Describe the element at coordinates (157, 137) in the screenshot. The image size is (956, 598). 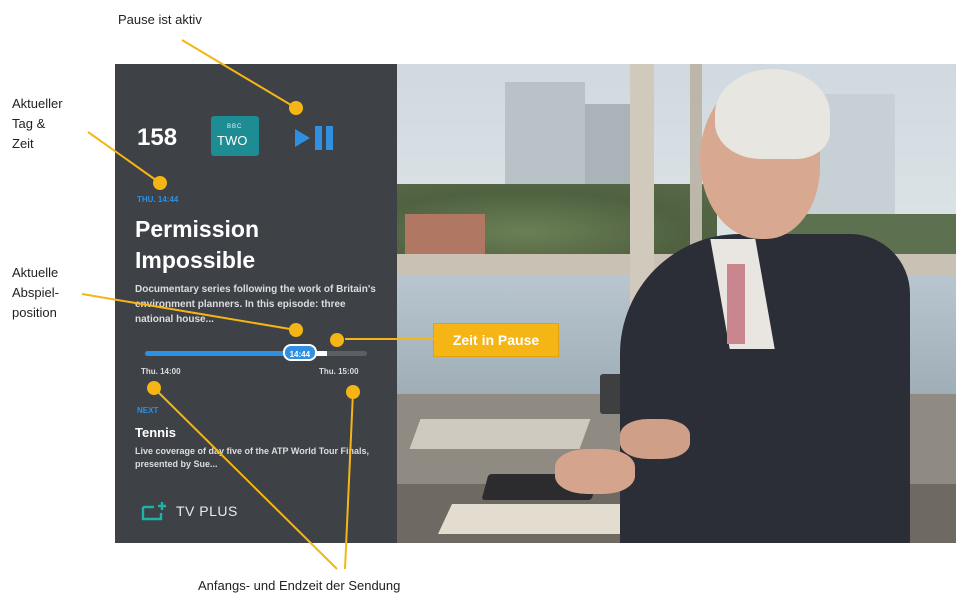
I see `channel-number: 158` at that location.